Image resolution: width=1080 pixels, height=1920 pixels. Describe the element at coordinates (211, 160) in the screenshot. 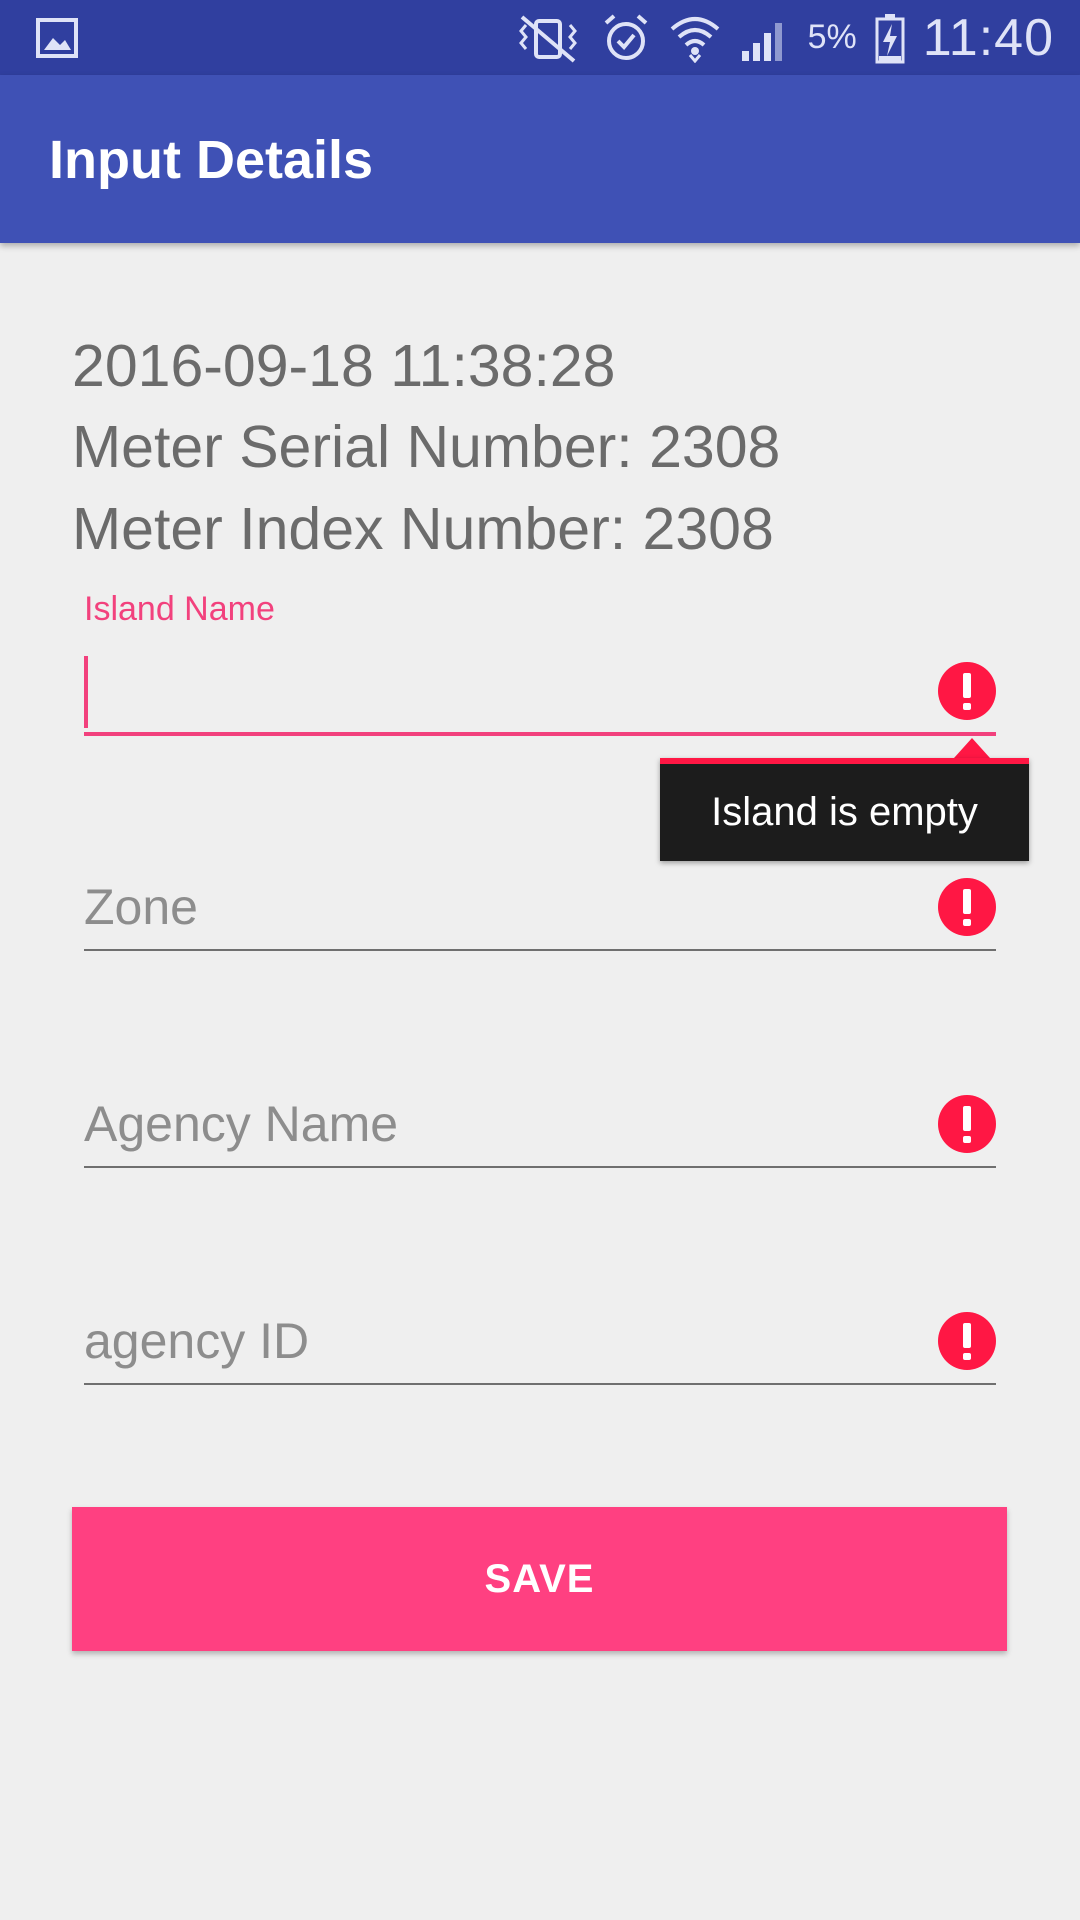

I see `page-title: Input Details` at that location.